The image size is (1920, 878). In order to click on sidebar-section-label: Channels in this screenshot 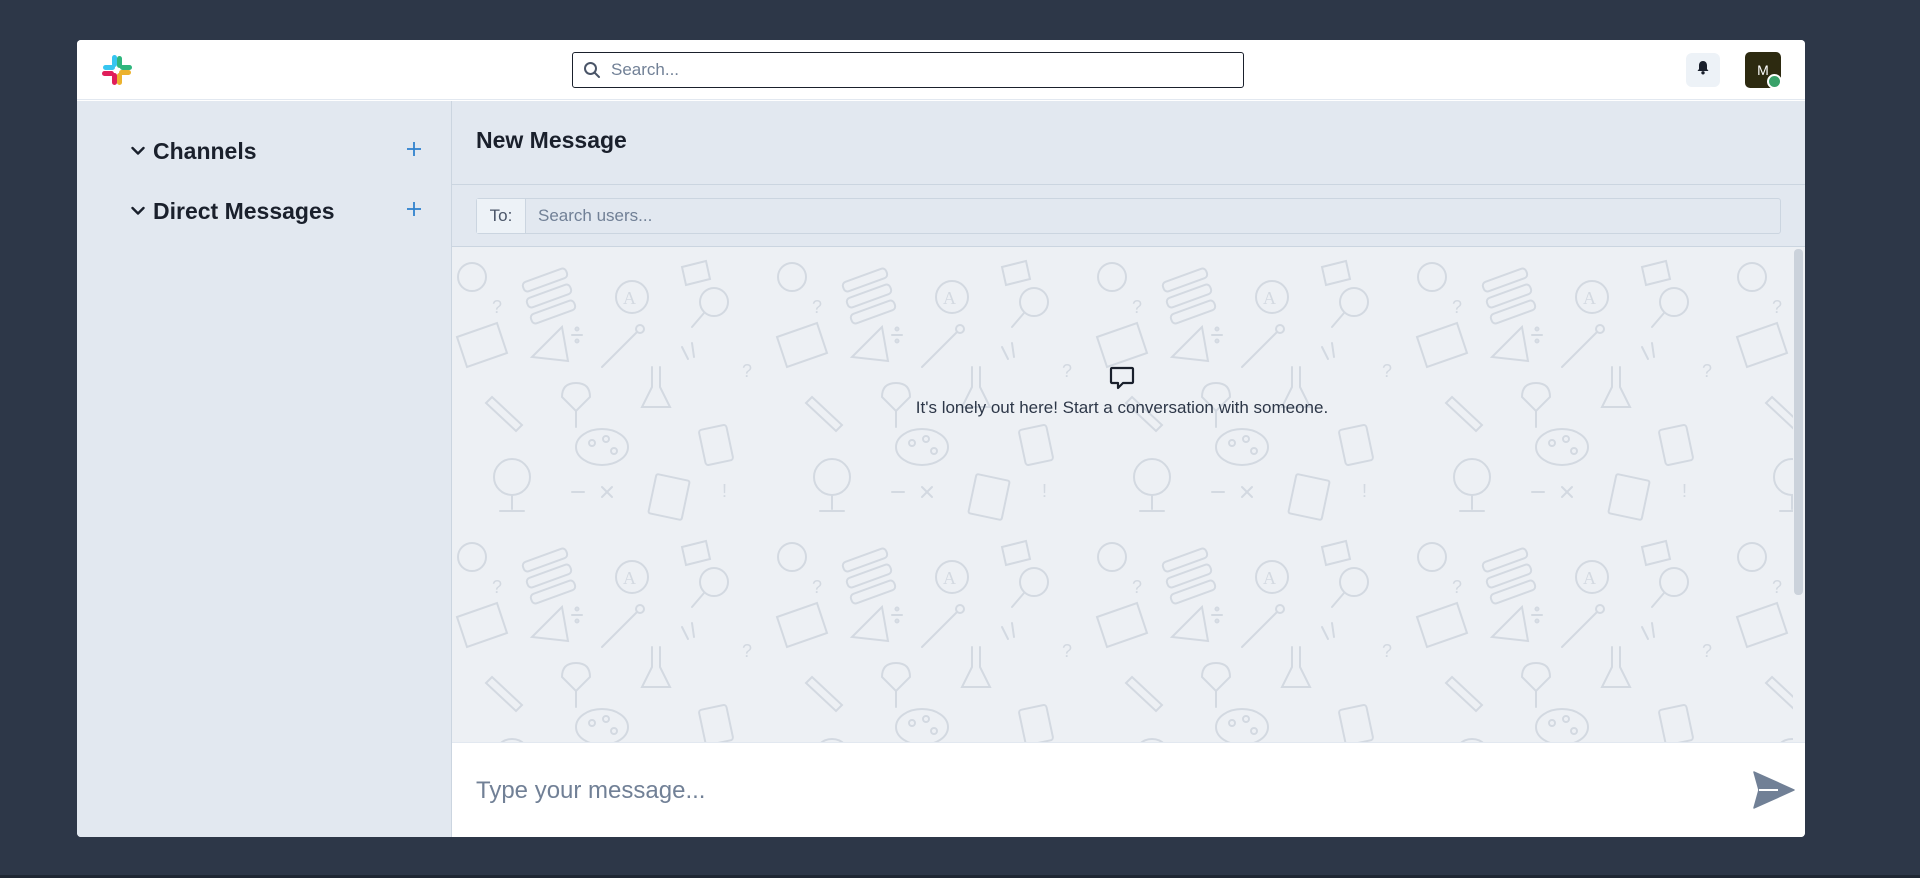, I will do `click(278, 151)`.